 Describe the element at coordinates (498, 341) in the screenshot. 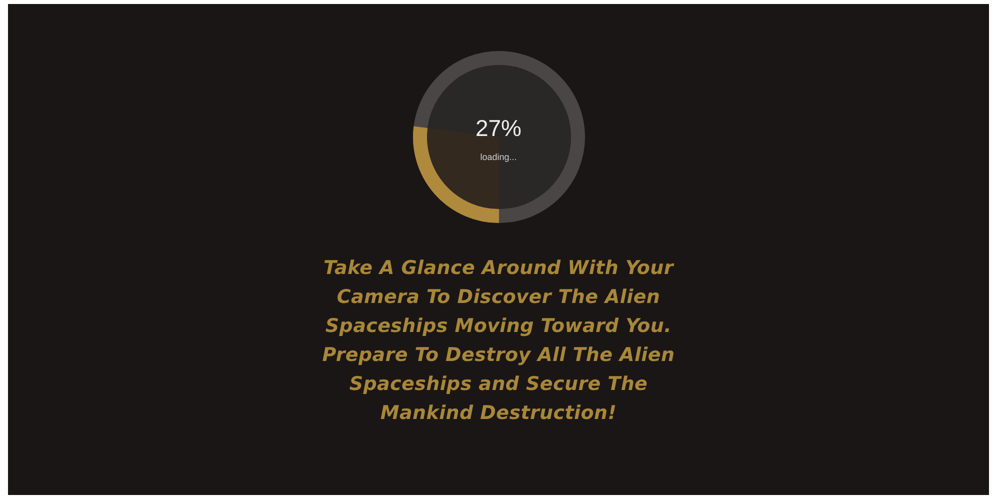

I see `instruction-text: Take A Glance Around With Your Camera To Discover The Alien Spaceships Moving Toward You. Prepare To Destroy All The Alien Spaceships and Secure The Mankind Destruction!` at that location.